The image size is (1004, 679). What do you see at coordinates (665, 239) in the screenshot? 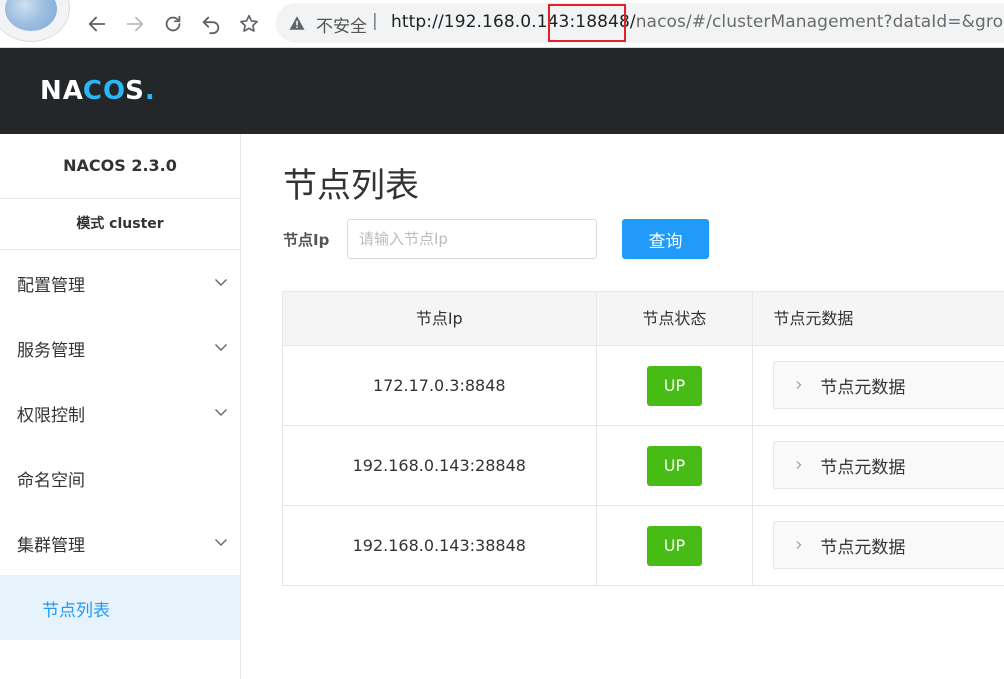
I see `query-button: 查询` at bounding box center [665, 239].